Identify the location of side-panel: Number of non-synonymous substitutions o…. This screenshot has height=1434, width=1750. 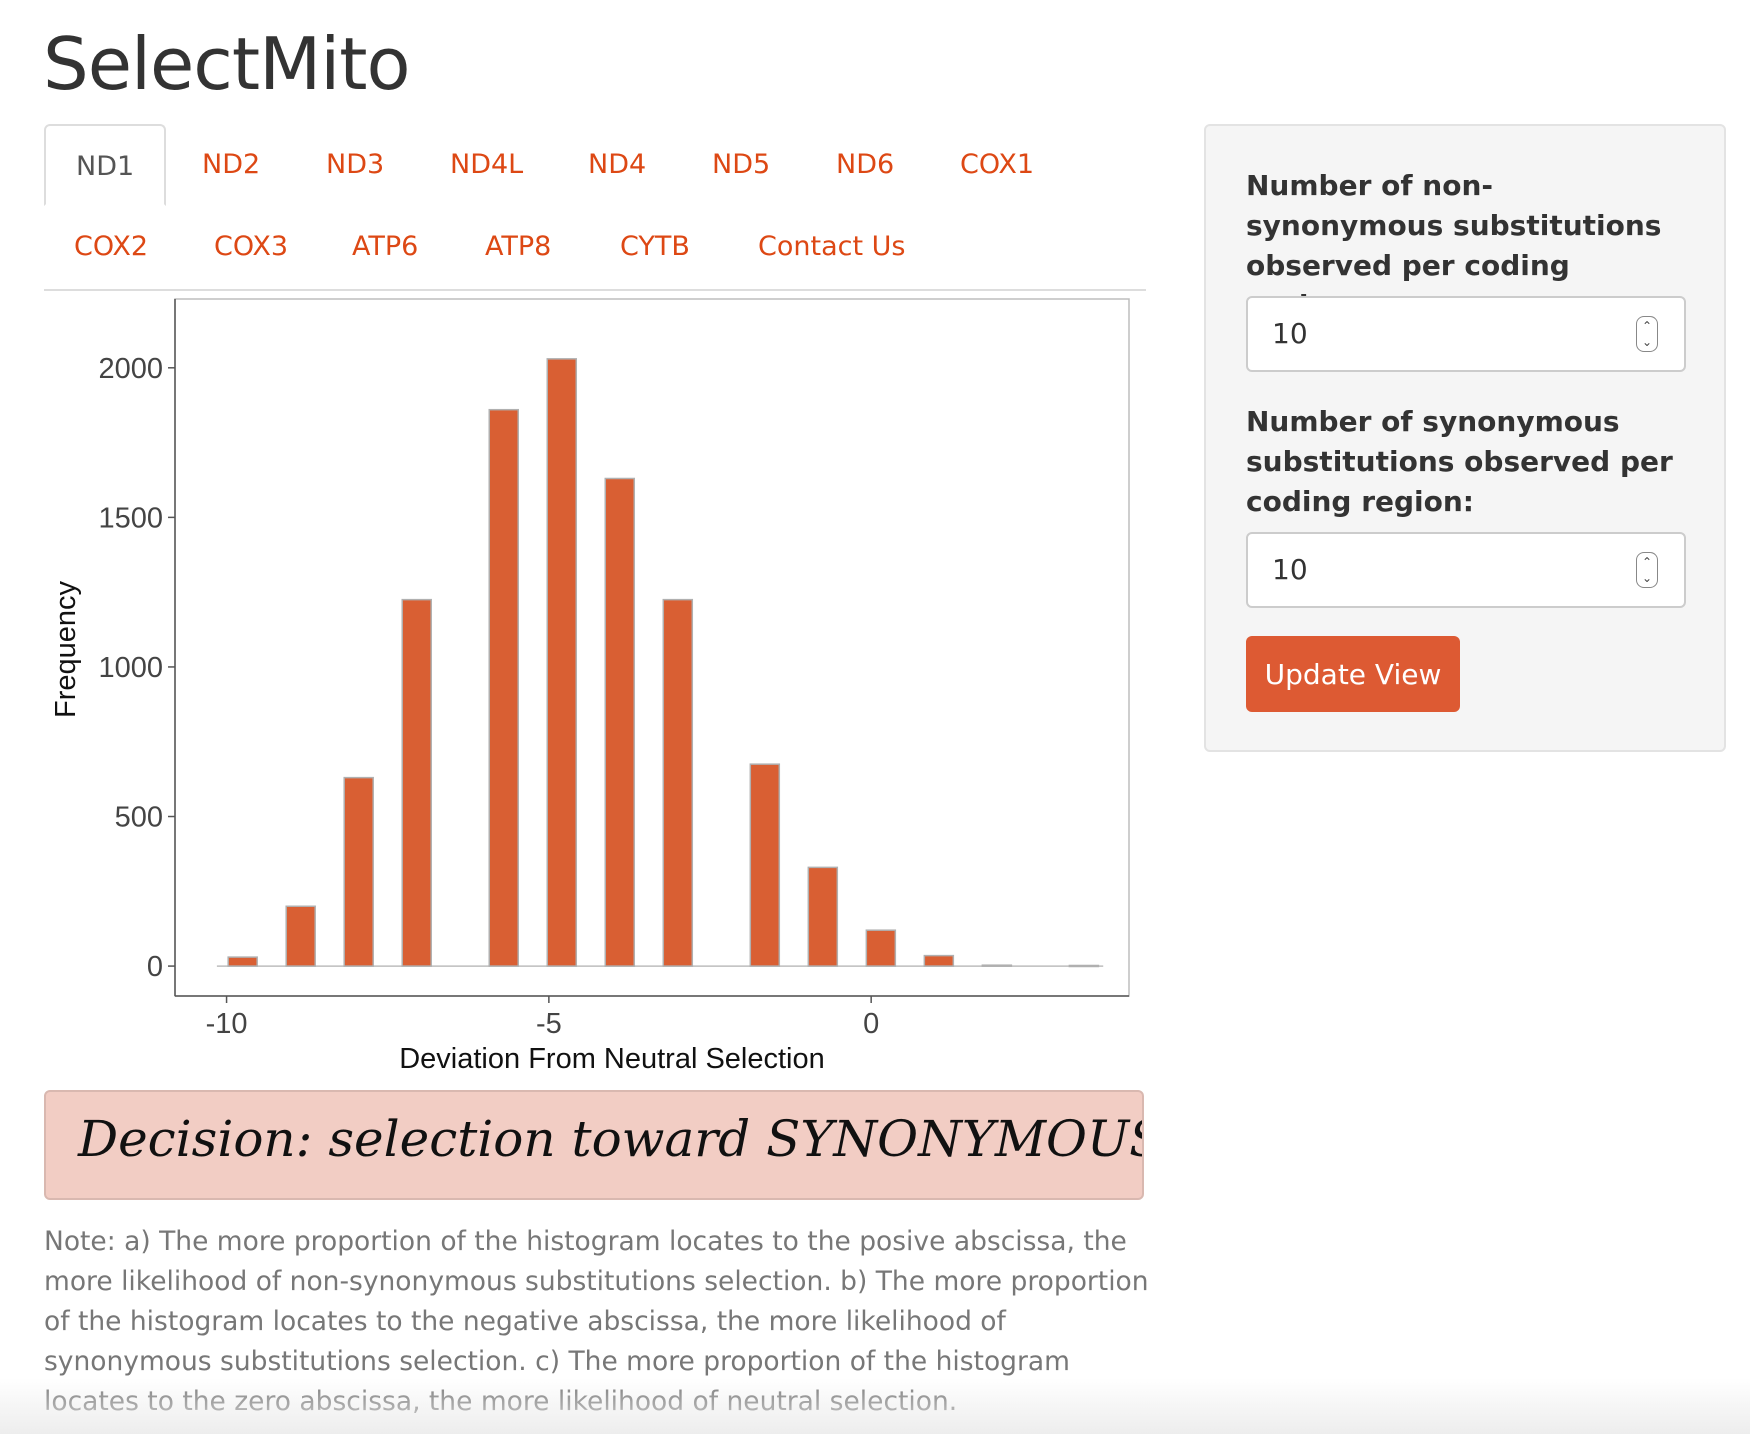
(1465, 438).